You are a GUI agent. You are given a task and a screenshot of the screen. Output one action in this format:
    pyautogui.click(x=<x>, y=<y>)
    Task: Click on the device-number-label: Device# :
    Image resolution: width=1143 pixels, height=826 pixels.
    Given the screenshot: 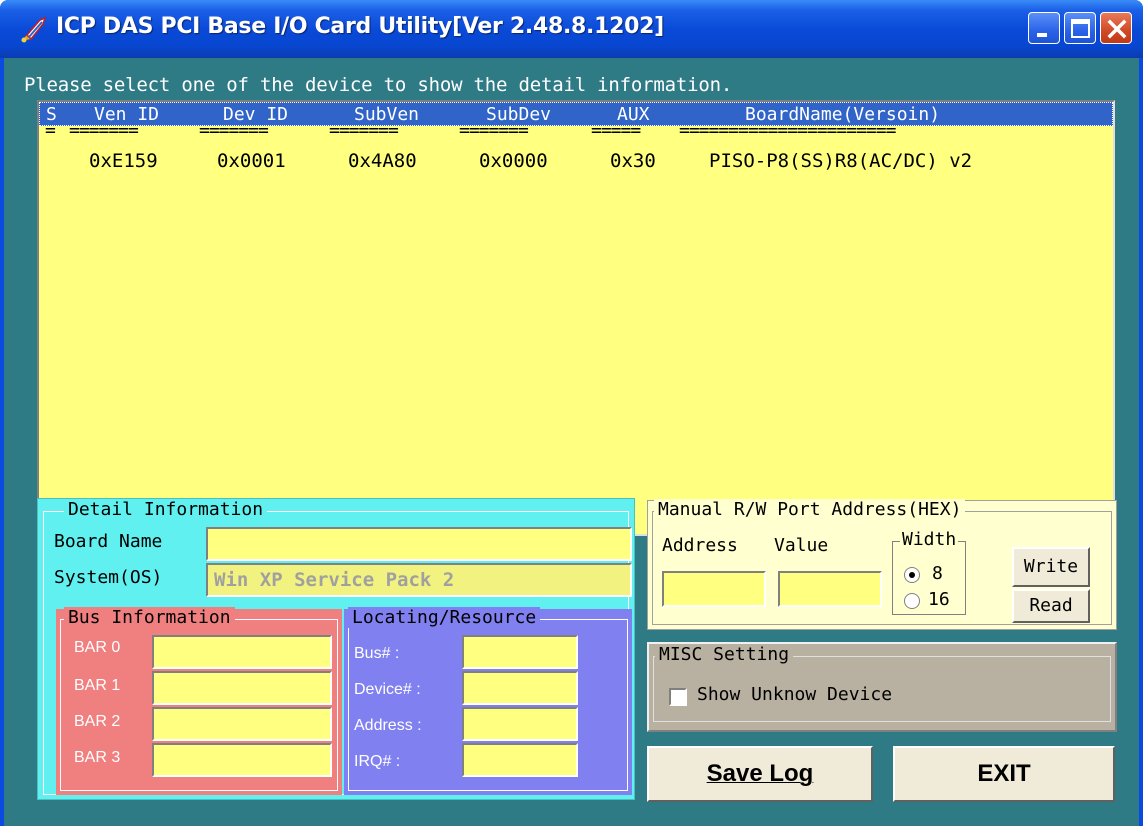 What is the action you would take?
    pyautogui.click(x=387, y=689)
    